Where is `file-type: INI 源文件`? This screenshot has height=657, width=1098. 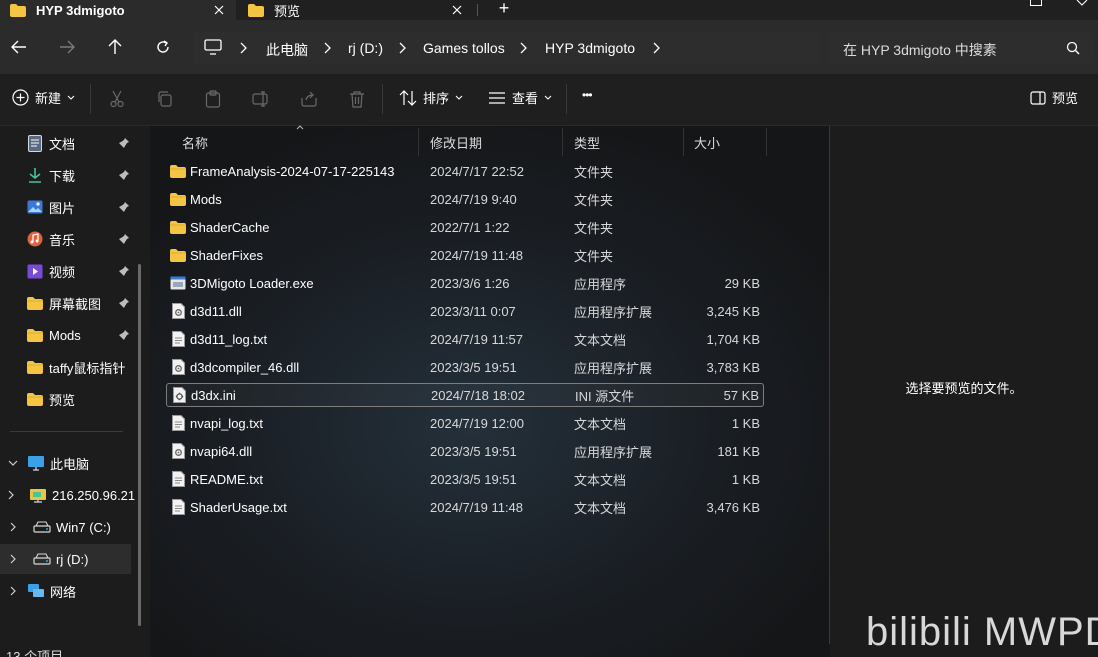
file-type: INI 源文件 is located at coordinates (605, 396).